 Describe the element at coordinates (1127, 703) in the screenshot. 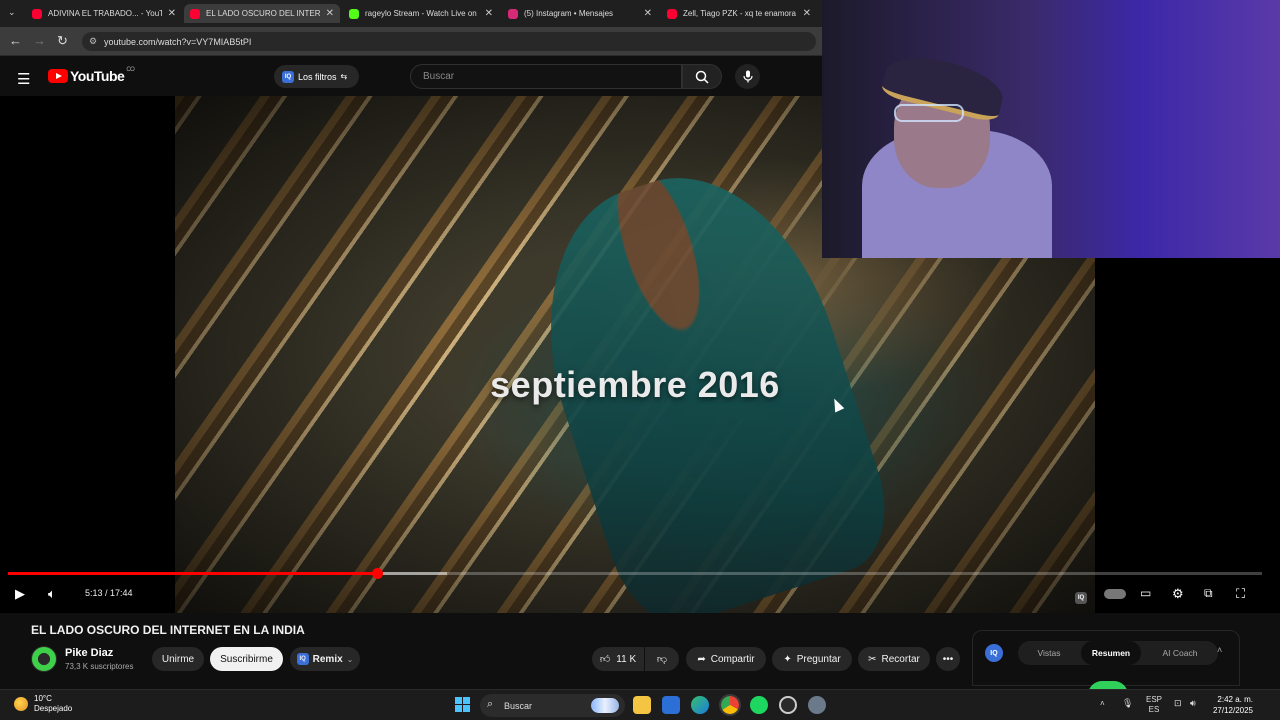

I see `microphone-tray-icon: 🎙︎` at that location.